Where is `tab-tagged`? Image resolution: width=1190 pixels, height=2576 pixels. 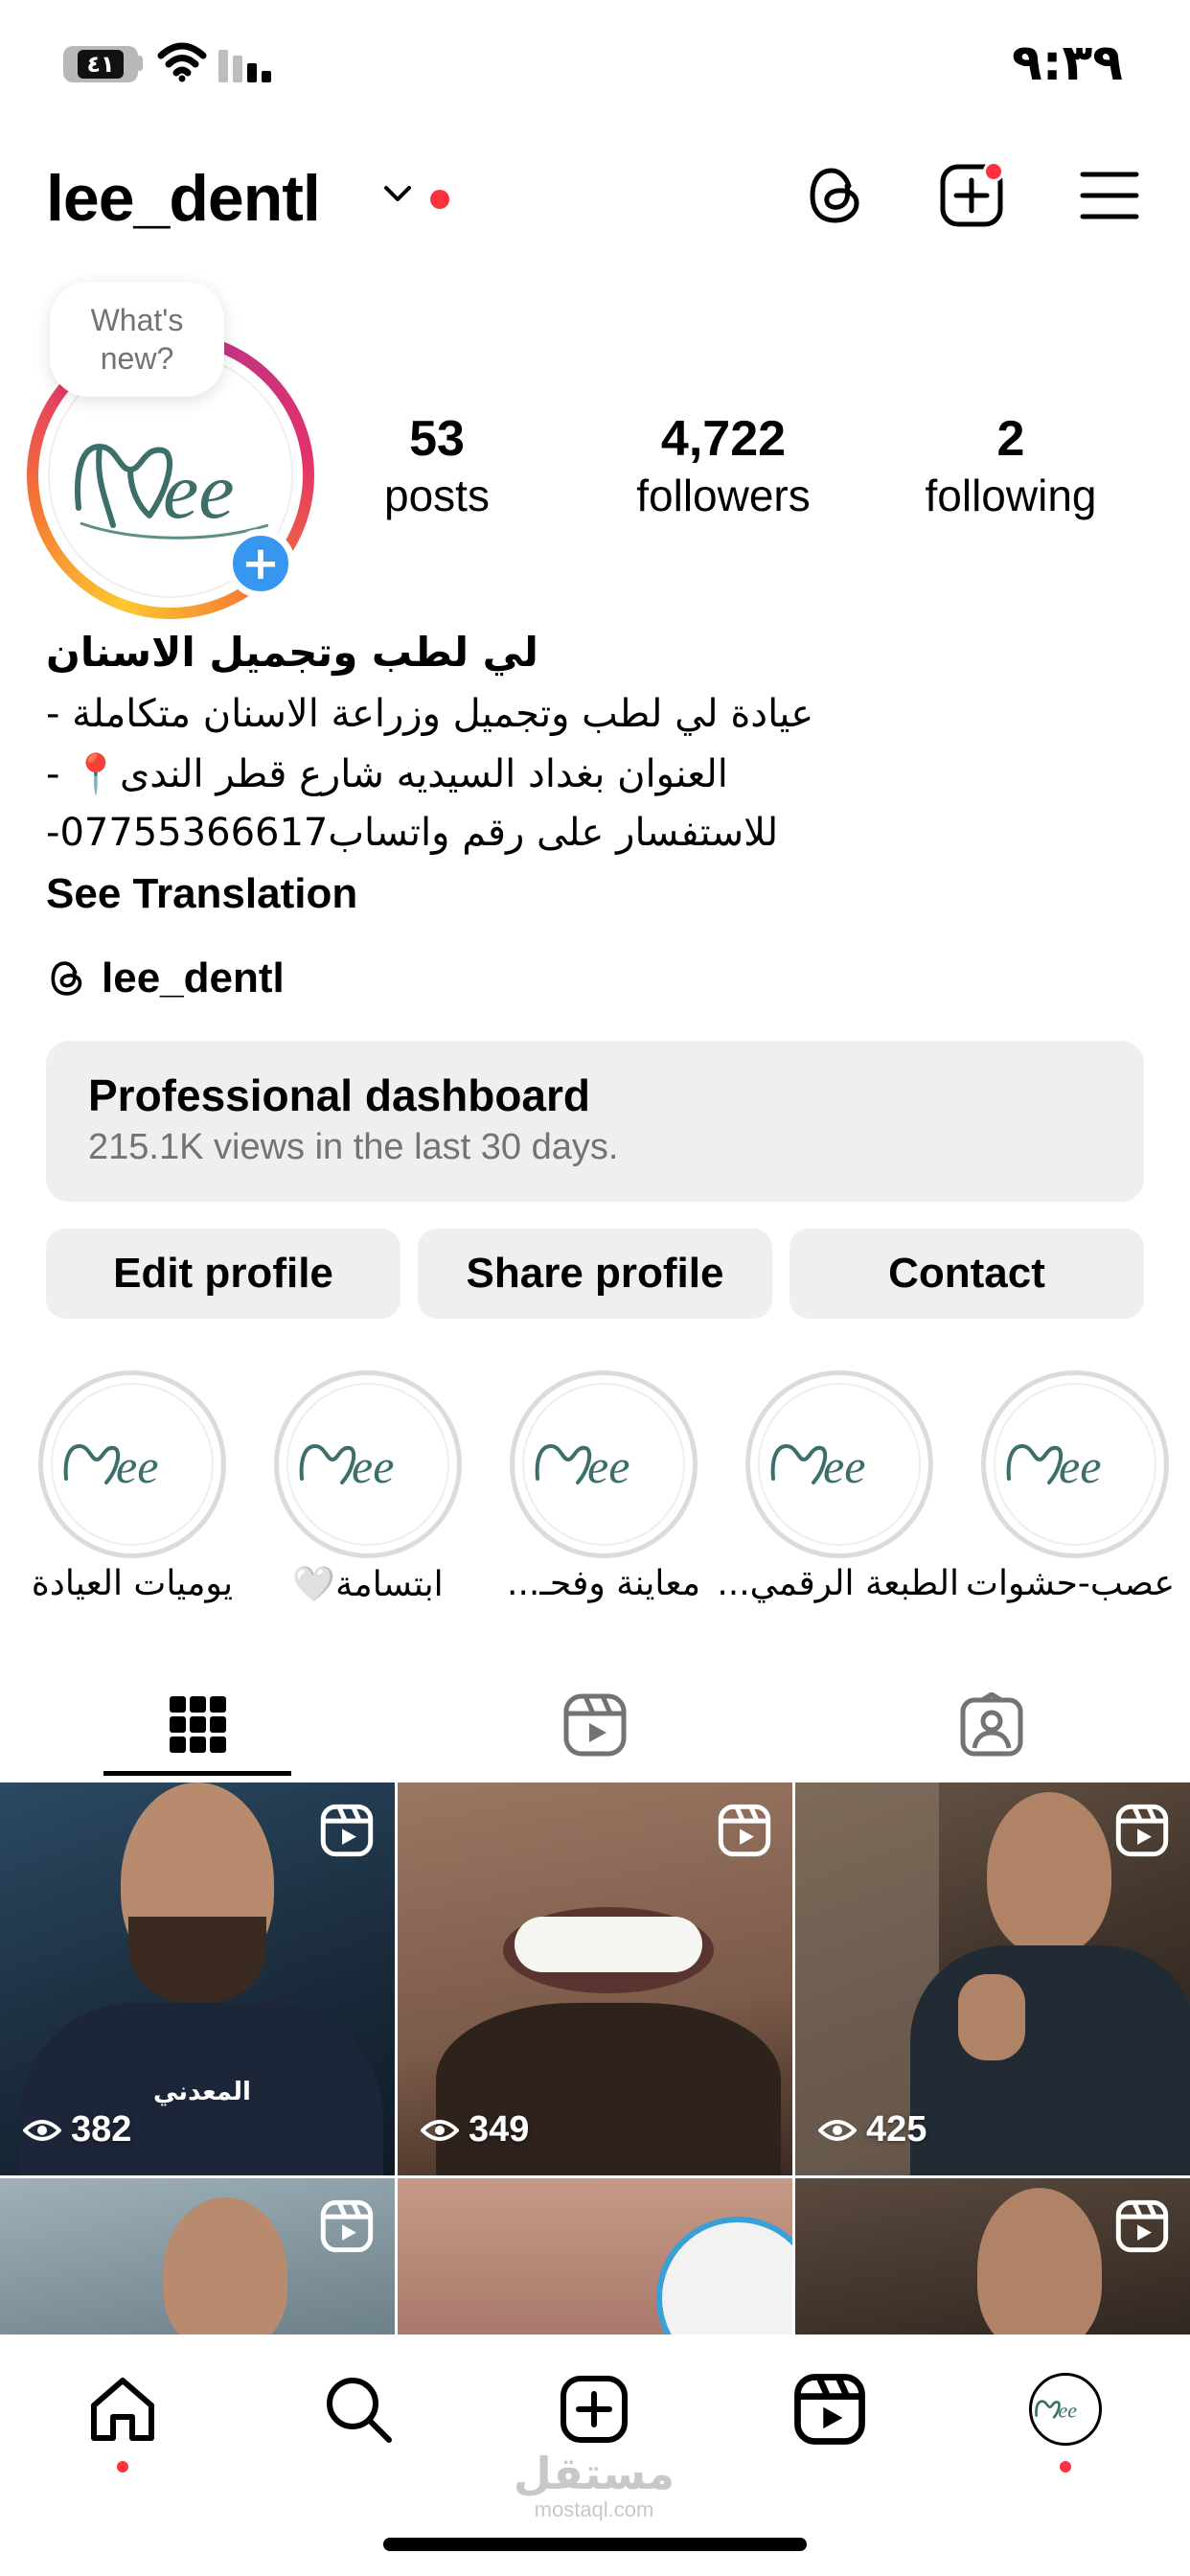
tab-tagged is located at coordinates (991, 1725).